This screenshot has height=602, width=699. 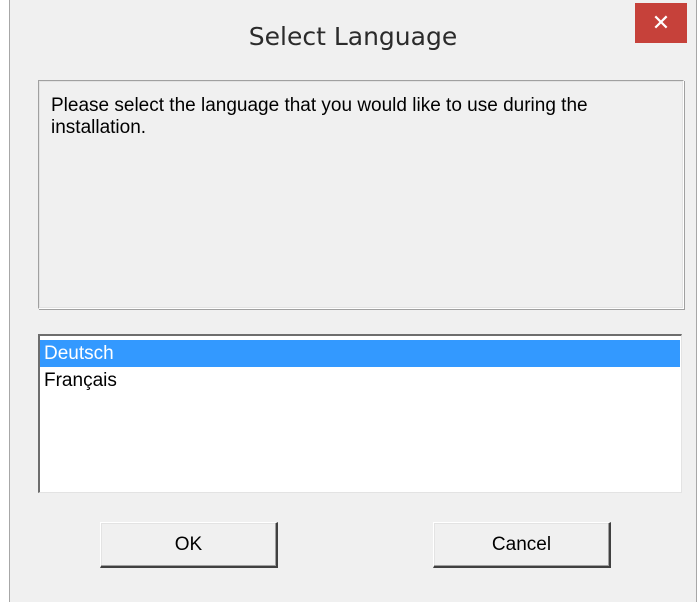 I want to click on ok-button-label: OK, so click(x=188, y=544).